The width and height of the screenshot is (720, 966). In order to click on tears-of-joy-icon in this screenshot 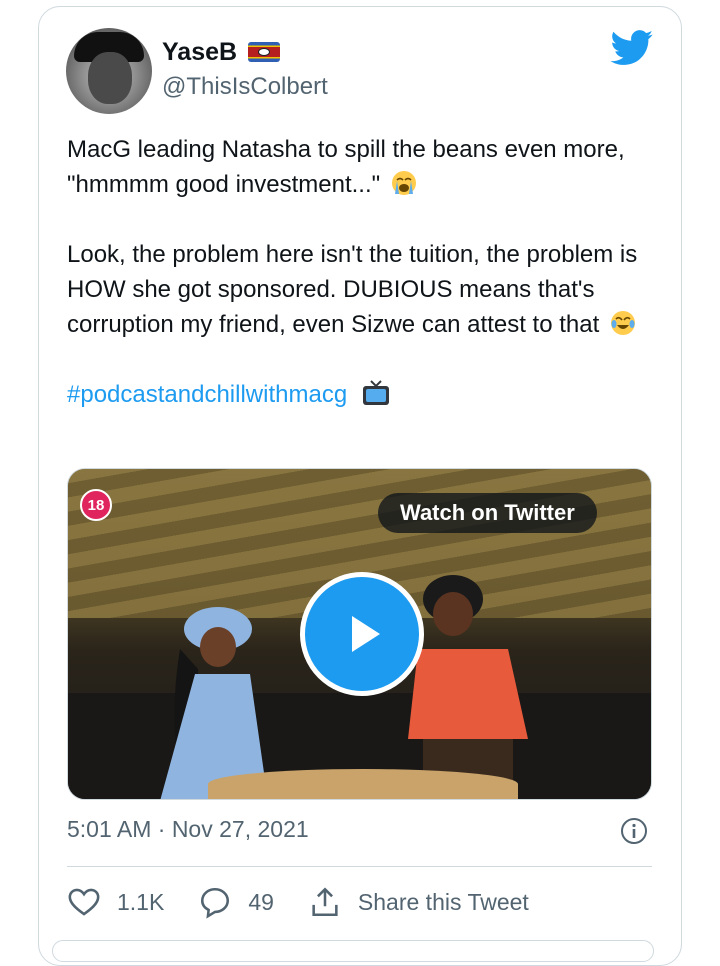, I will do `click(622, 323)`.